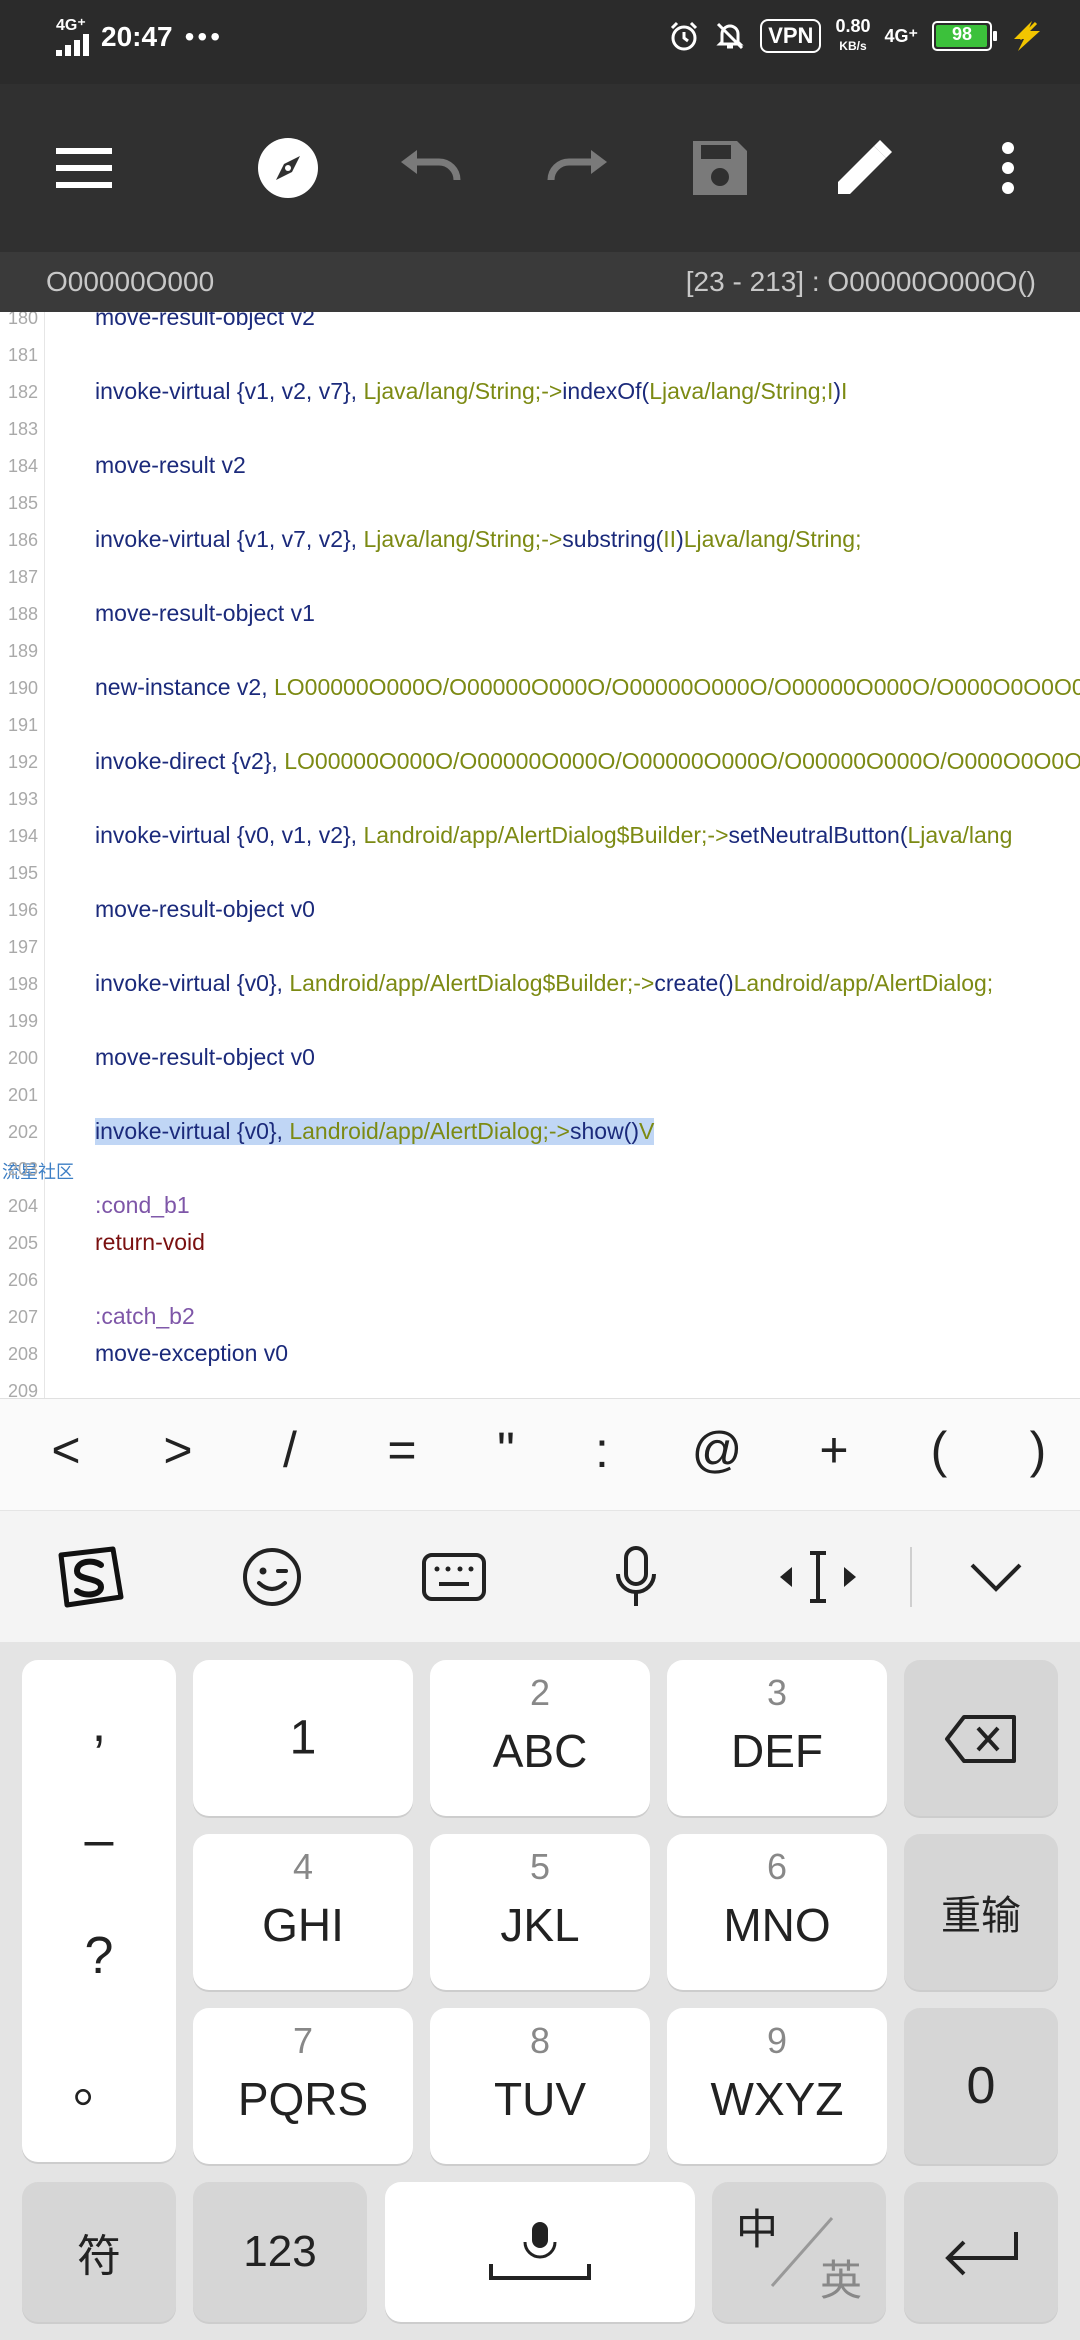 The image size is (1080, 2340). Describe the element at coordinates (184, 687) in the screenshot. I see `code-token: new-instance v2,` at that location.